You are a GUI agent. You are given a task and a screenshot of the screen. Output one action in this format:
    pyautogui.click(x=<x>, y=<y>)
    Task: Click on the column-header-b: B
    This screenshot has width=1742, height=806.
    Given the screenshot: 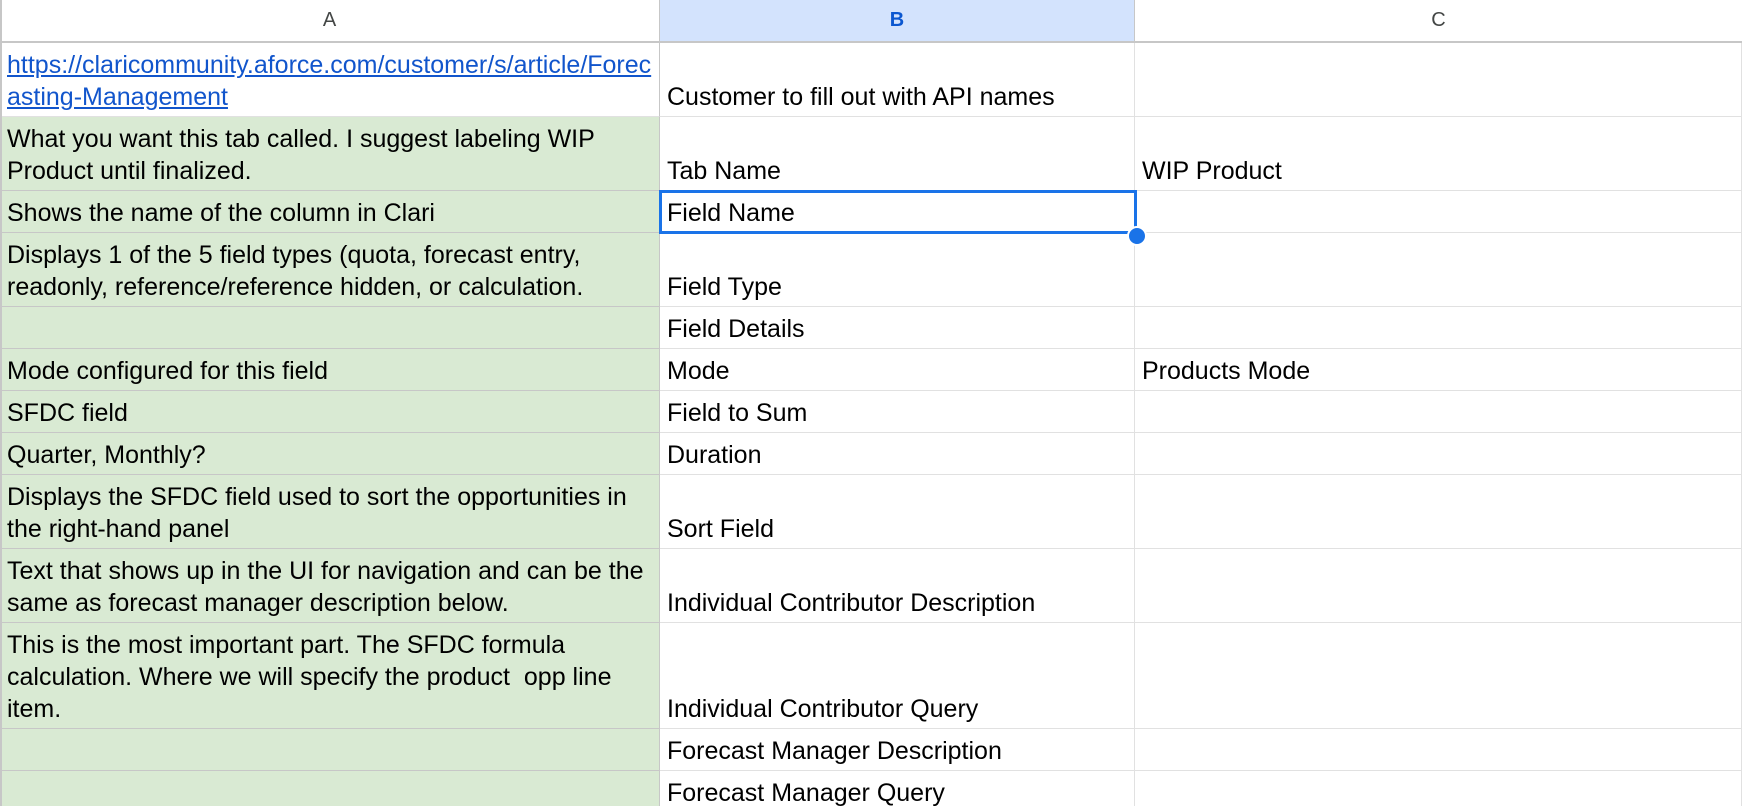 What is the action you would take?
    pyautogui.click(x=897, y=21)
    